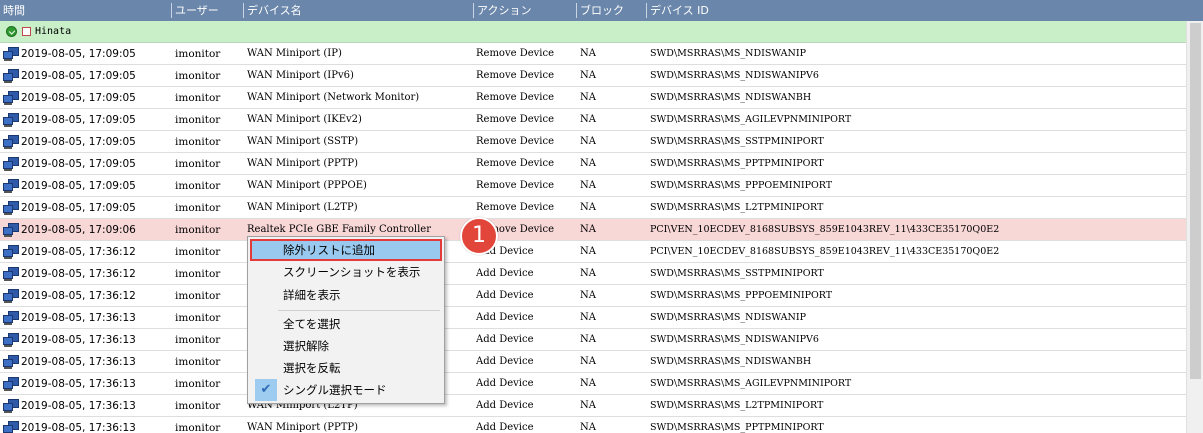  I want to click on menu-separator, so click(359, 310).